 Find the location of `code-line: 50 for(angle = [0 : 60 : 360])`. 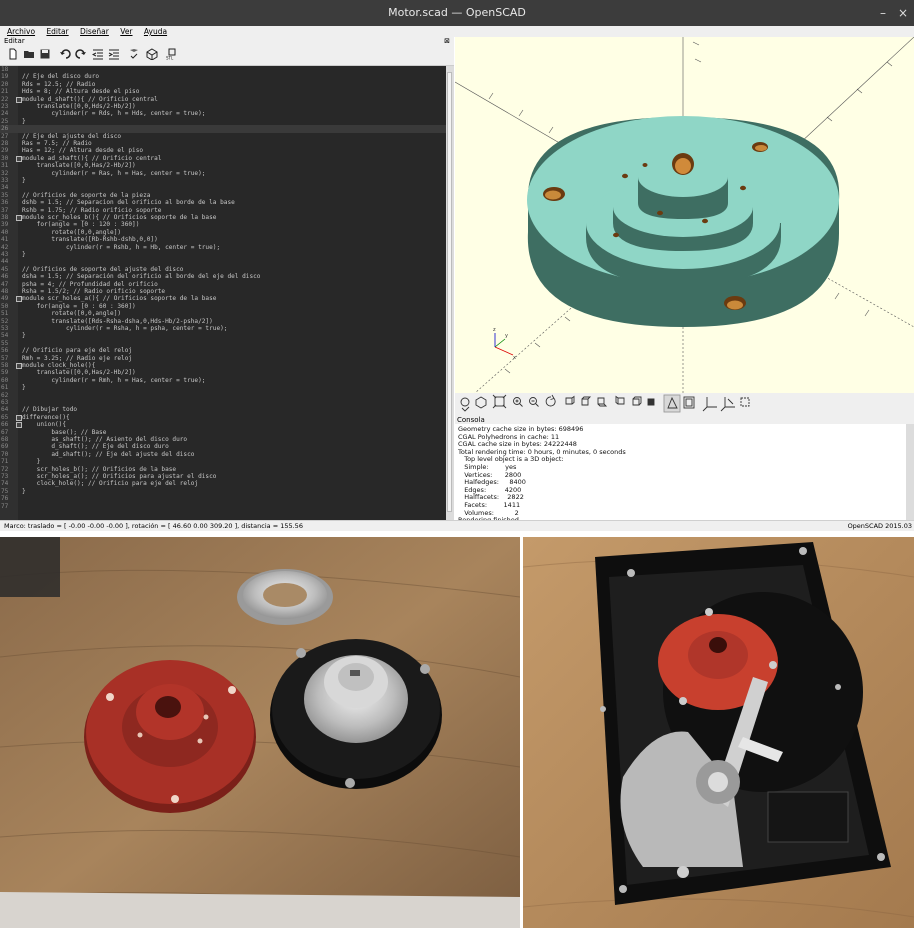

code-line: 50 for(angle = [0 : 60 : 360]) is located at coordinates (223, 306).